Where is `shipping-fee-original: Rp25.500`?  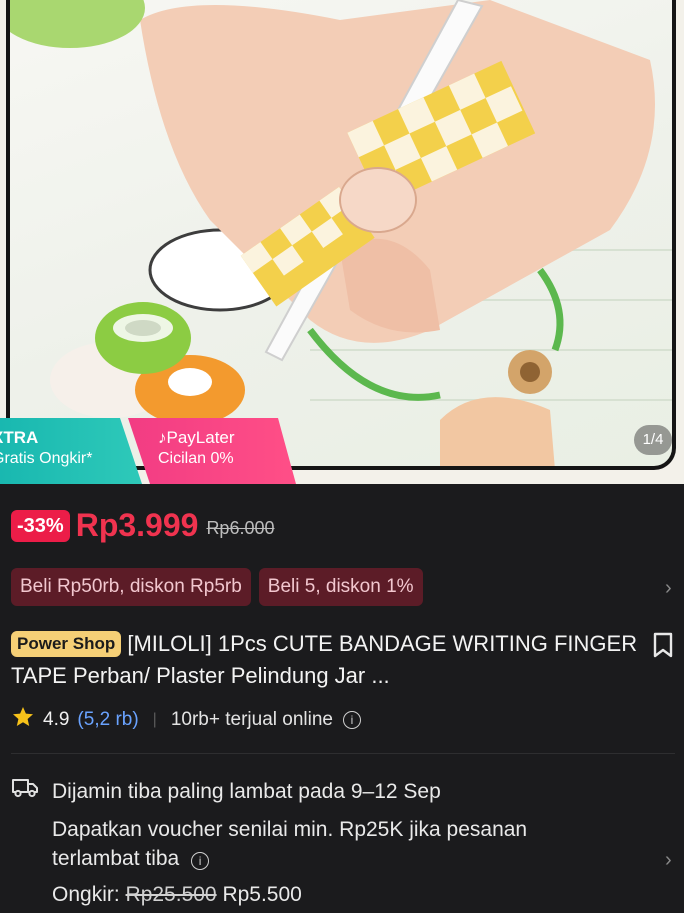
shipping-fee-original: Rp25.500 is located at coordinates (171, 894).